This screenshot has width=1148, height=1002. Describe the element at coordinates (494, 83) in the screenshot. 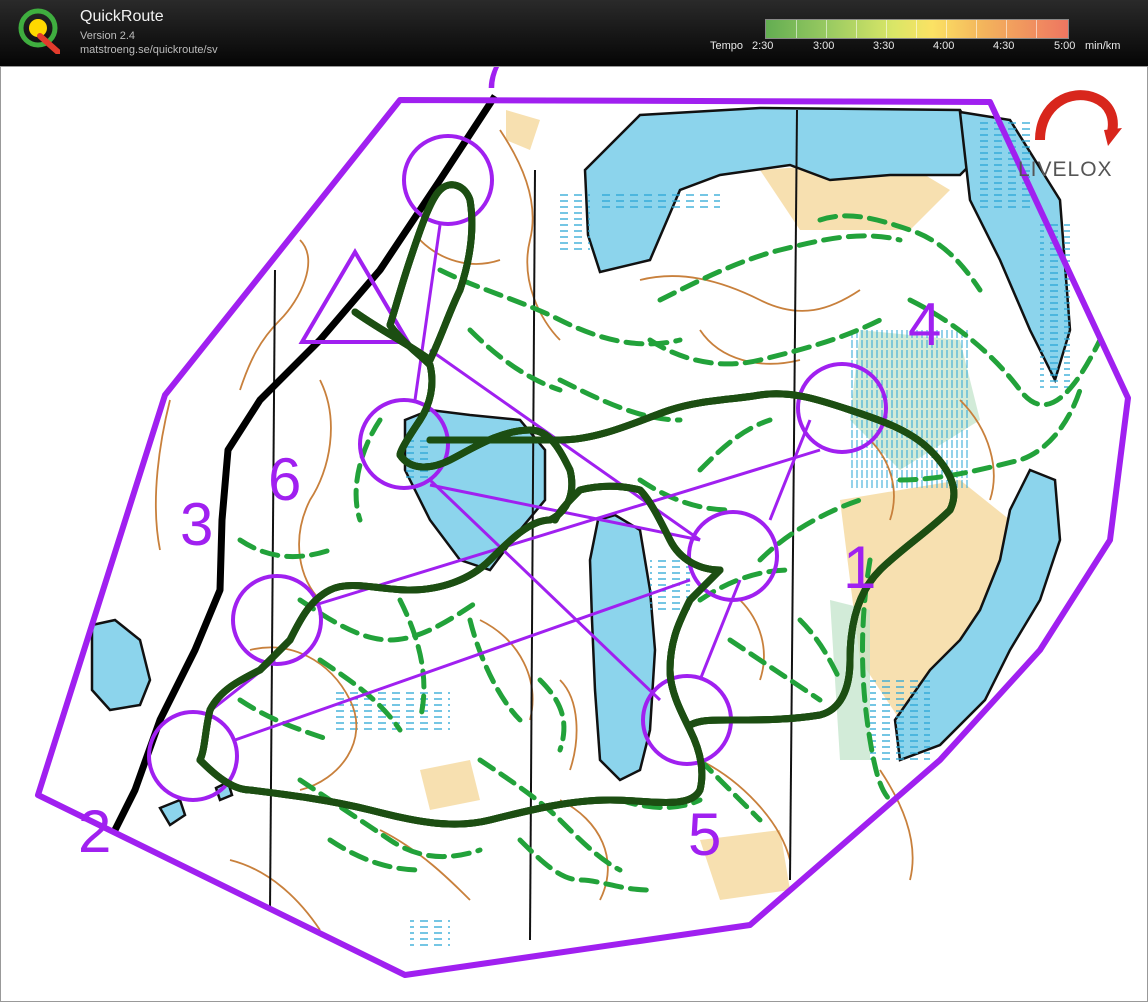

I see `control-number: 7` at that location.